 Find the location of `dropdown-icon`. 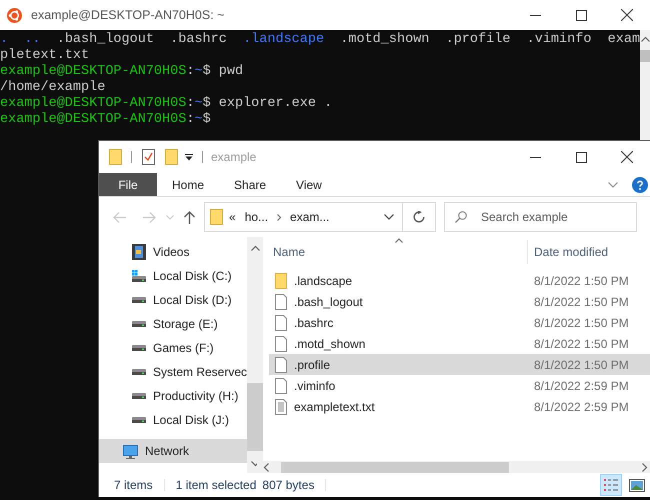

dropdown-icon is located at coordinates (189, 157).